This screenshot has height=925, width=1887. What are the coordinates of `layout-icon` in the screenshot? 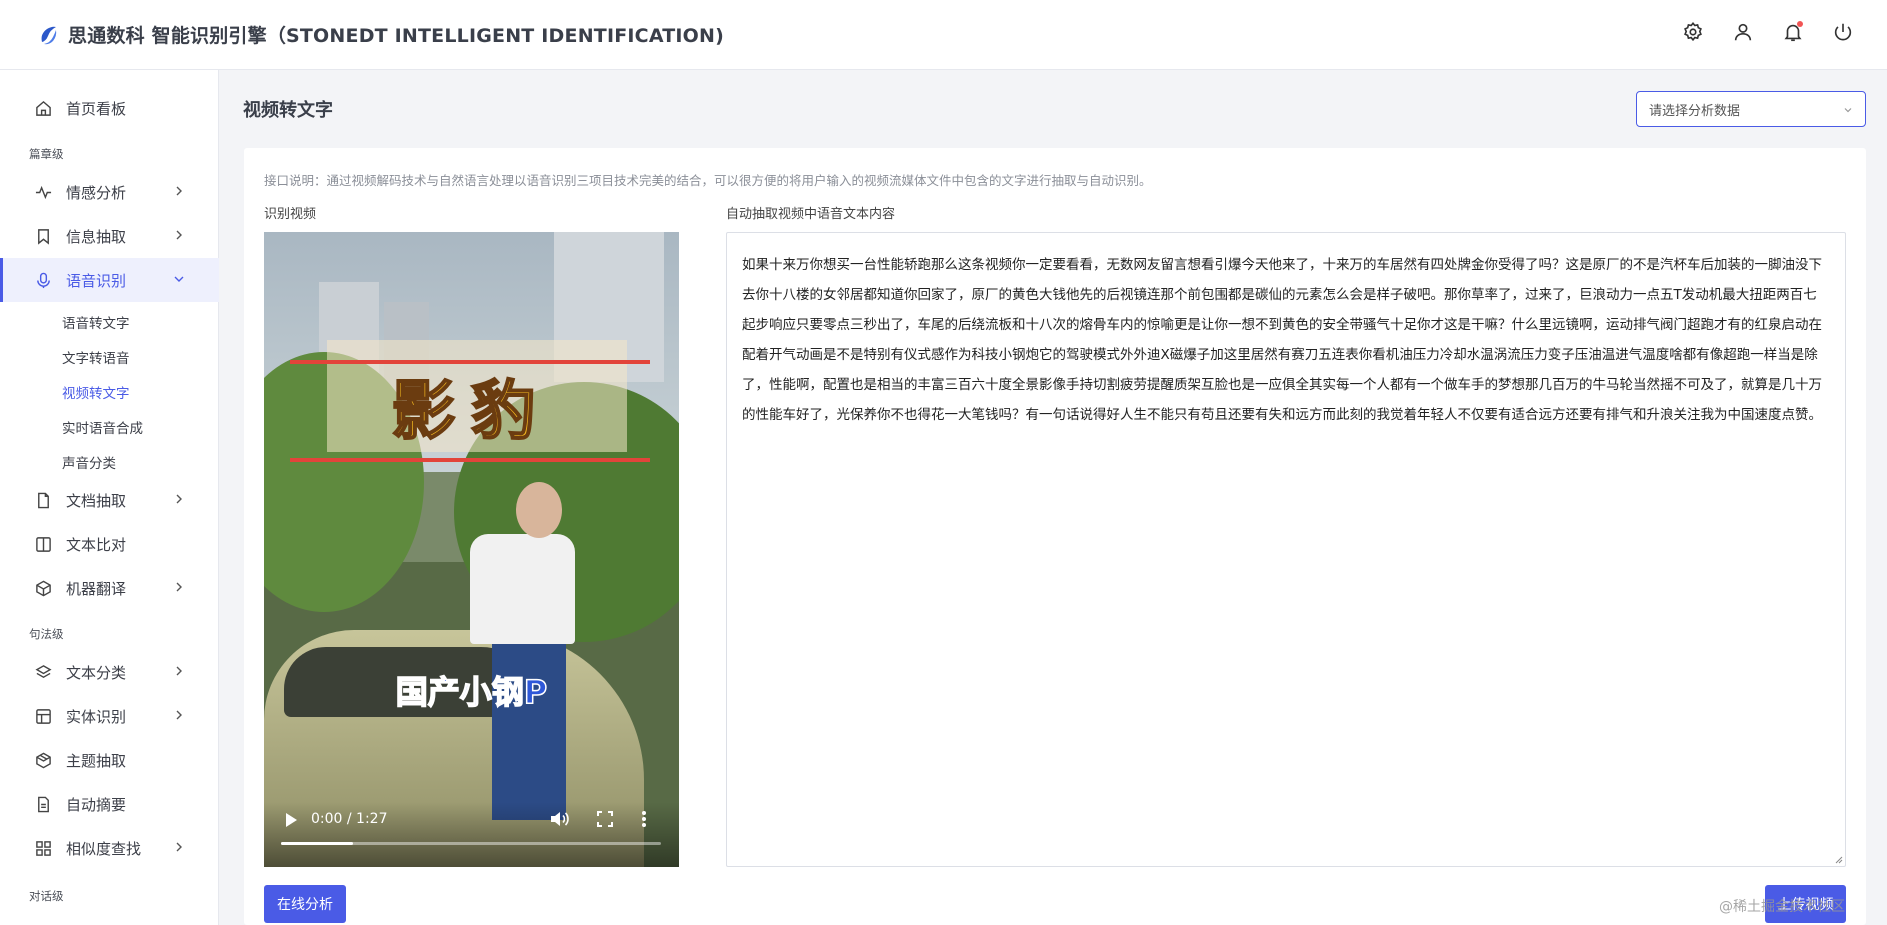 It's located at (43, 716).